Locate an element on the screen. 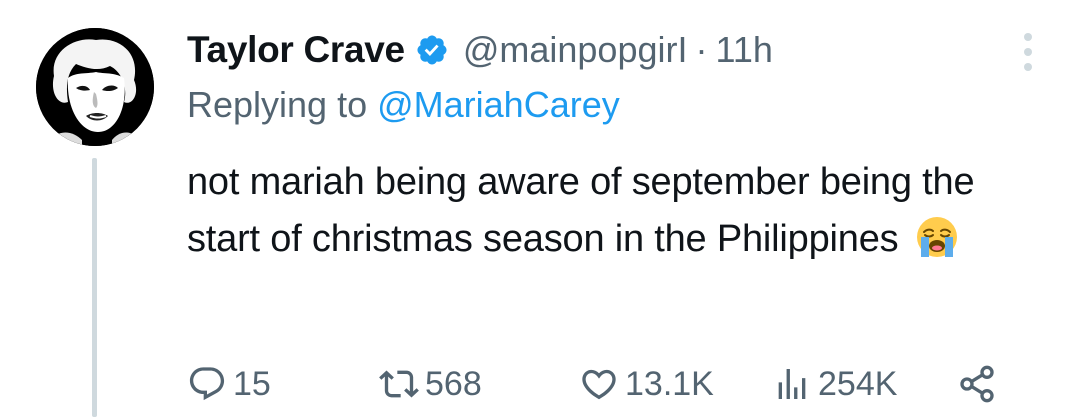 The width and height of the screenshot is (1080, 417). like-button: 13.1K is located at coordinates (646, 384).